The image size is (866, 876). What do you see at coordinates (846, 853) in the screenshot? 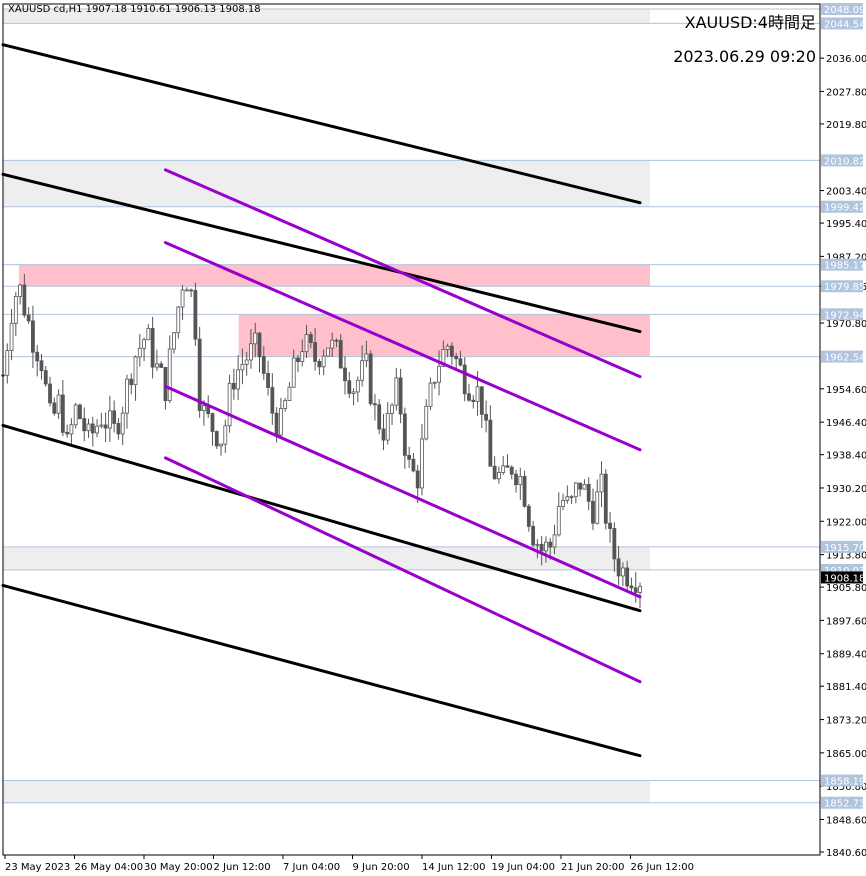
I see `y-tick-label-22: 1840.60` at bounding box center [846, 853].